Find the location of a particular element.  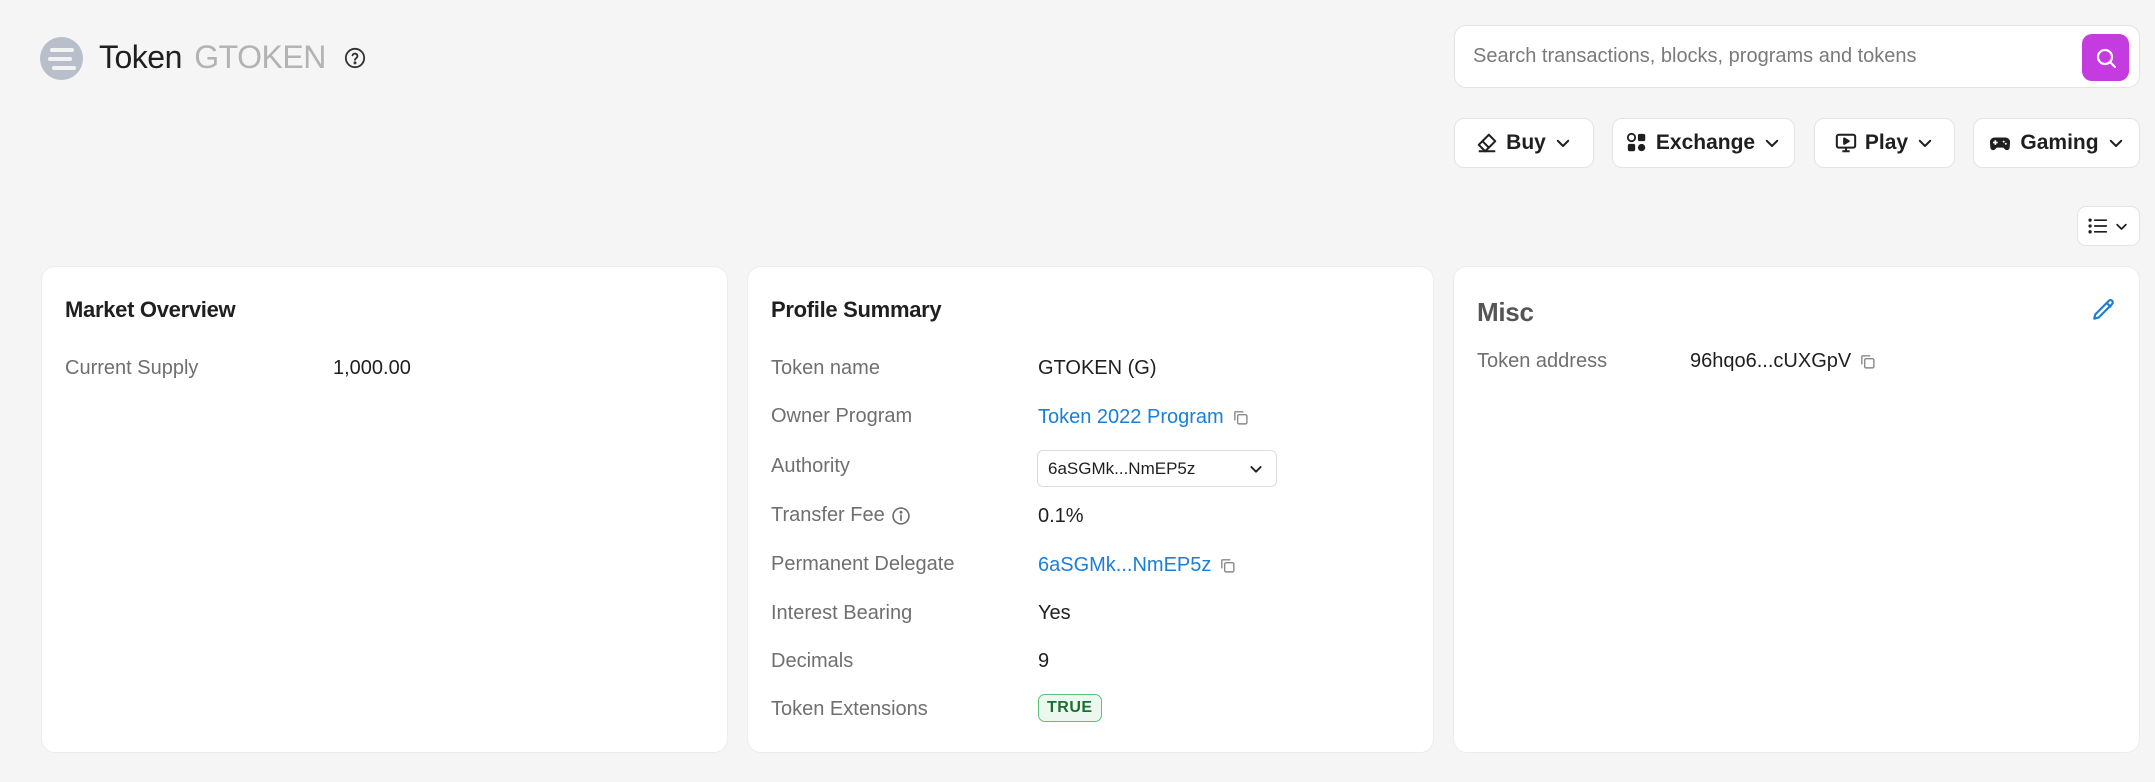

token-name-label: Token name is located at coordinates (825, 368).